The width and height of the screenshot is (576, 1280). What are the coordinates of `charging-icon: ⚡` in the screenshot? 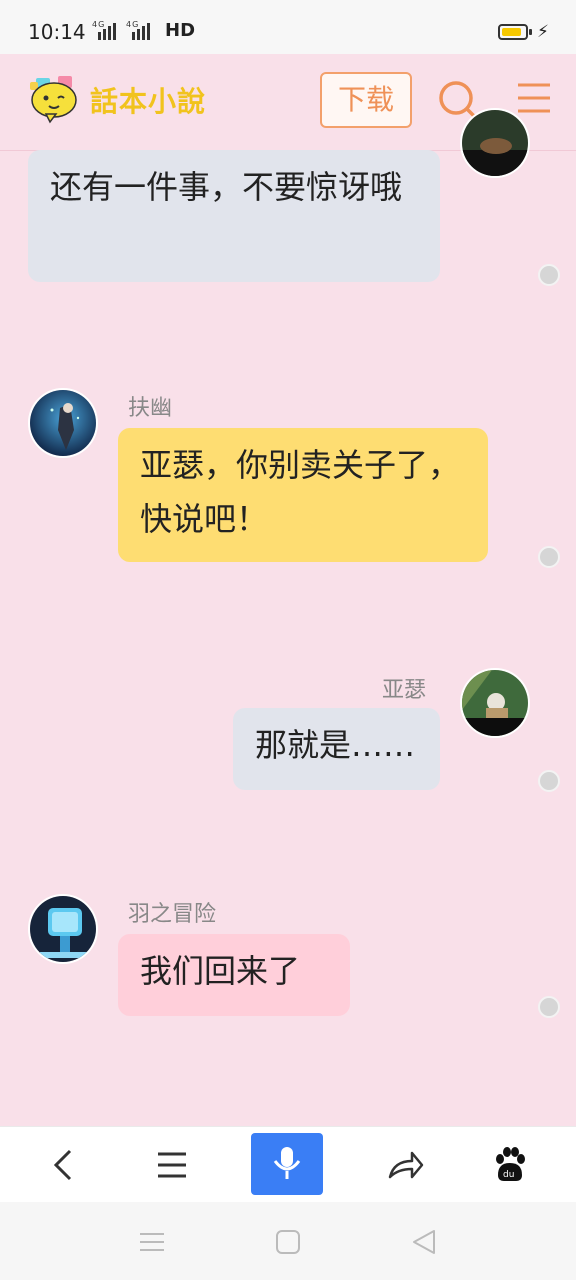 It's located at (543, 32).